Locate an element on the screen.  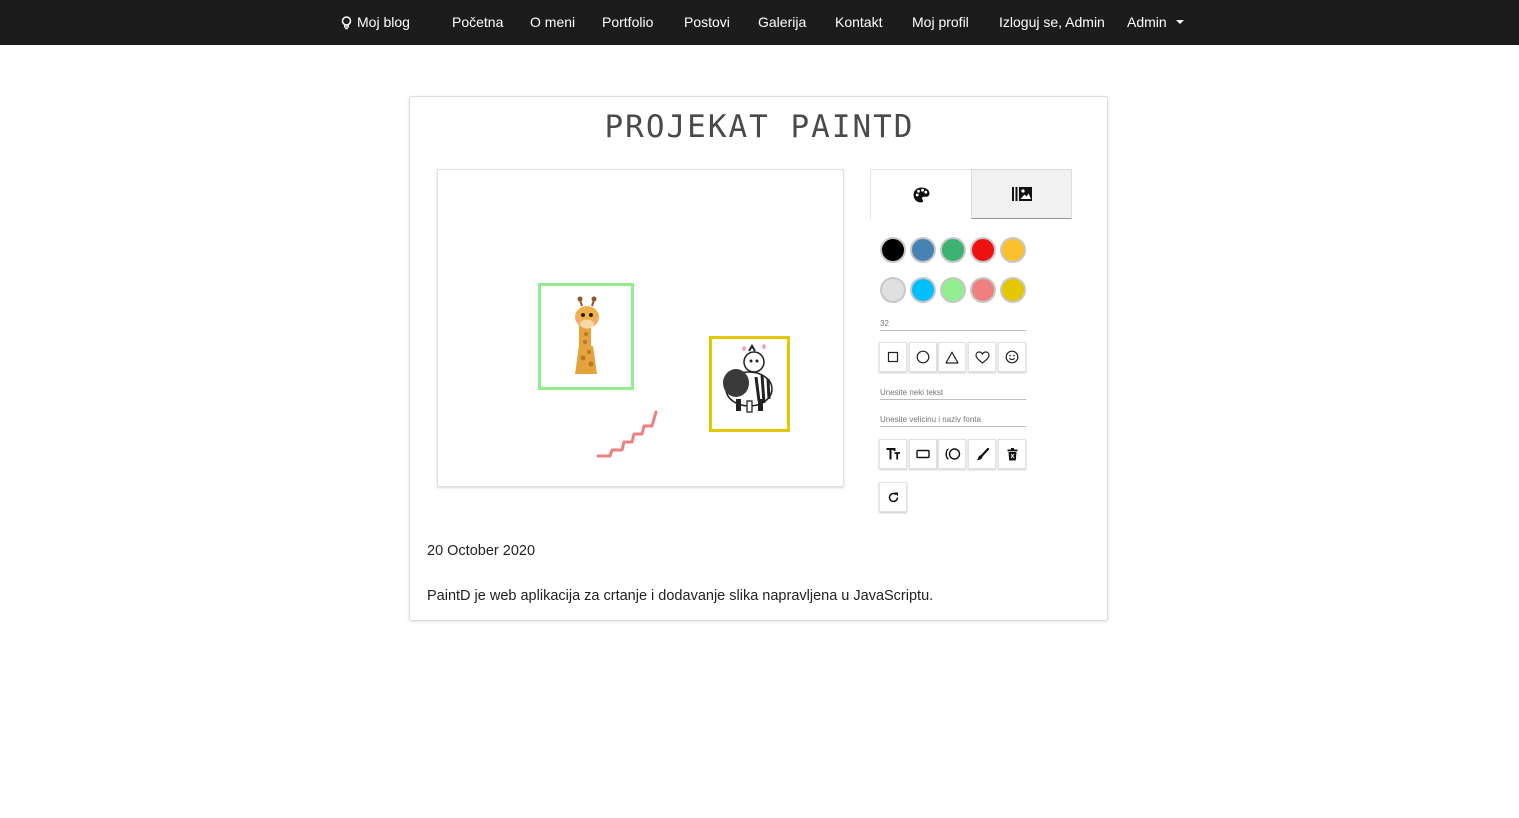
color-swatch-salmon is located at coordinates (983, 290).